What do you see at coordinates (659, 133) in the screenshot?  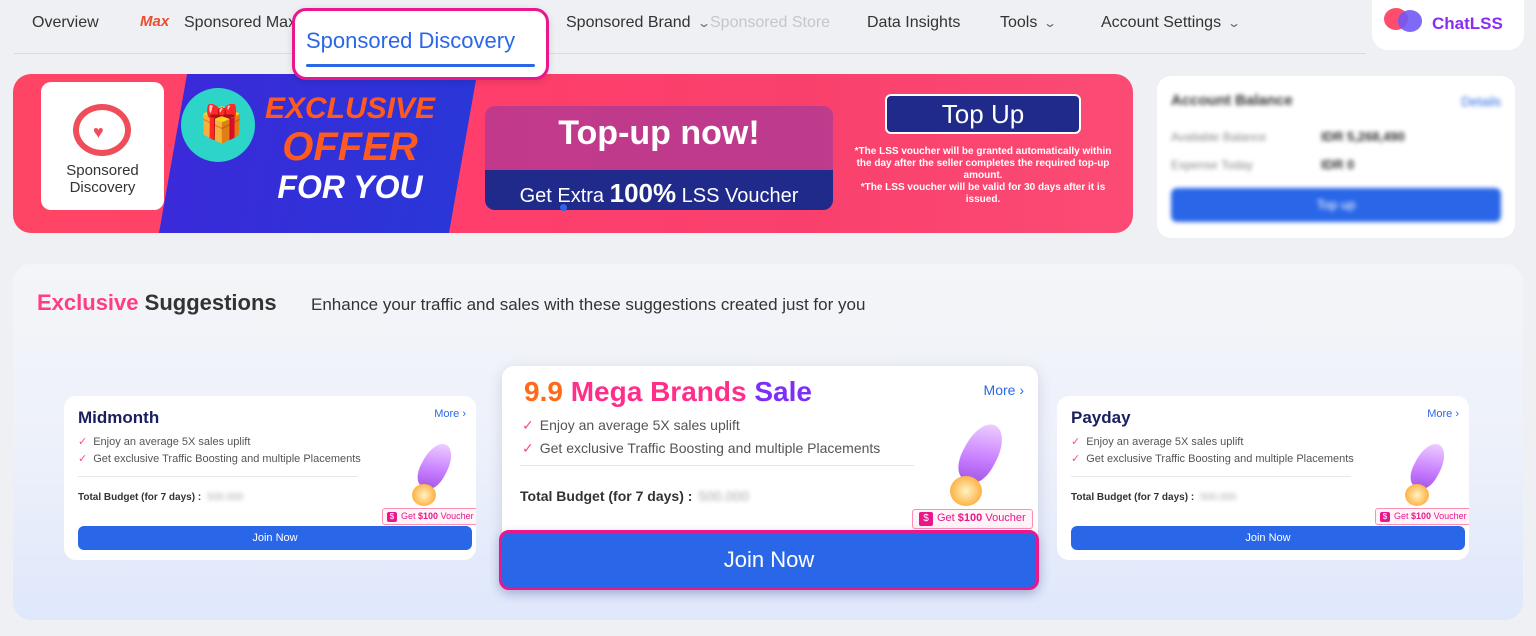 I see `topup-headline: Top-up now!` at bounding box center [659, 133].